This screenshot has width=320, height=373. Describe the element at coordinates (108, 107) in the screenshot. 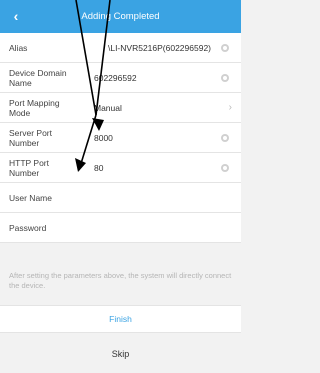

I see `port-mapping-mode-value: Manual` at that location.